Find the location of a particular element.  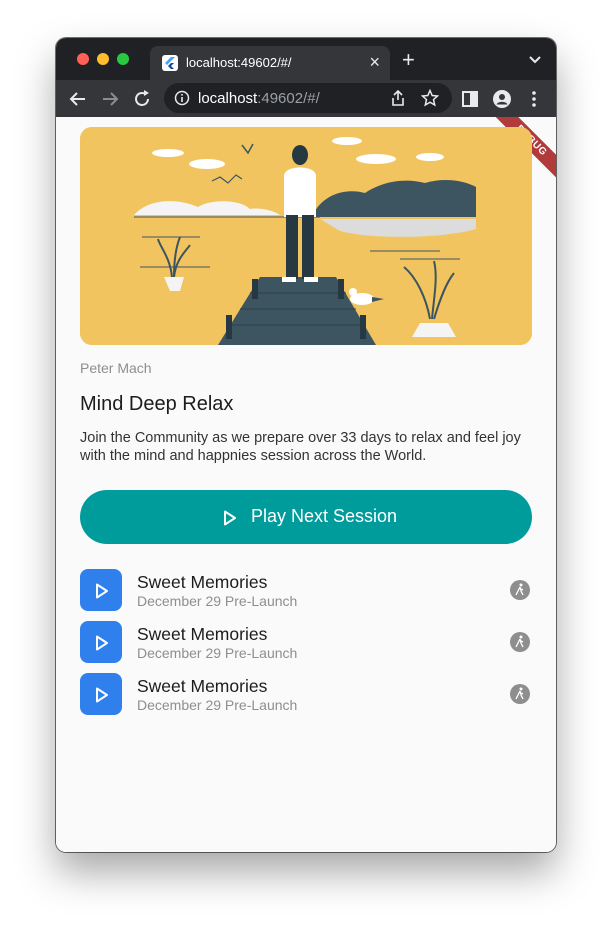

new-tab-button: + is located at coordinates (408, 60).